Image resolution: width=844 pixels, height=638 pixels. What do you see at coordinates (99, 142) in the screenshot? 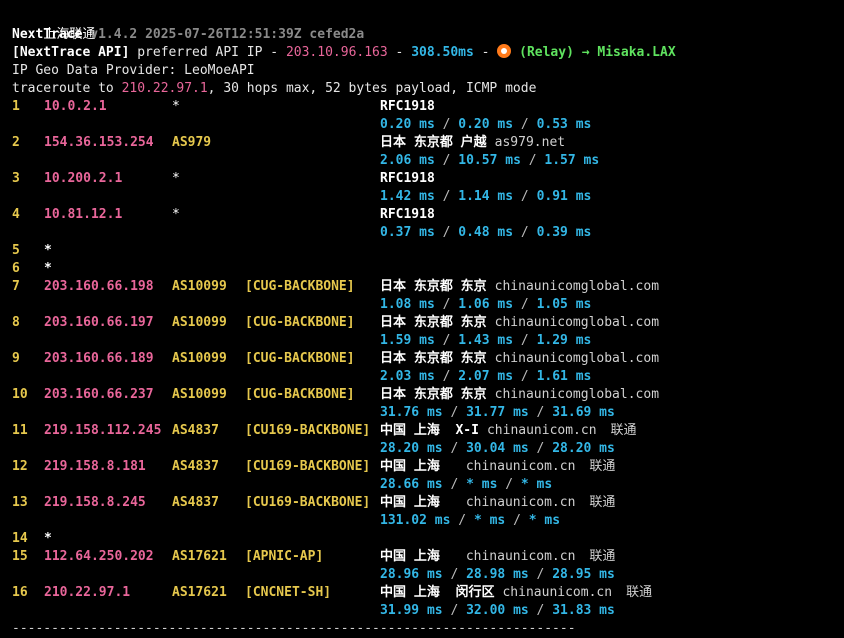
I see `hop-ip: 154.36.153.254` at bounding box center [99, 142].